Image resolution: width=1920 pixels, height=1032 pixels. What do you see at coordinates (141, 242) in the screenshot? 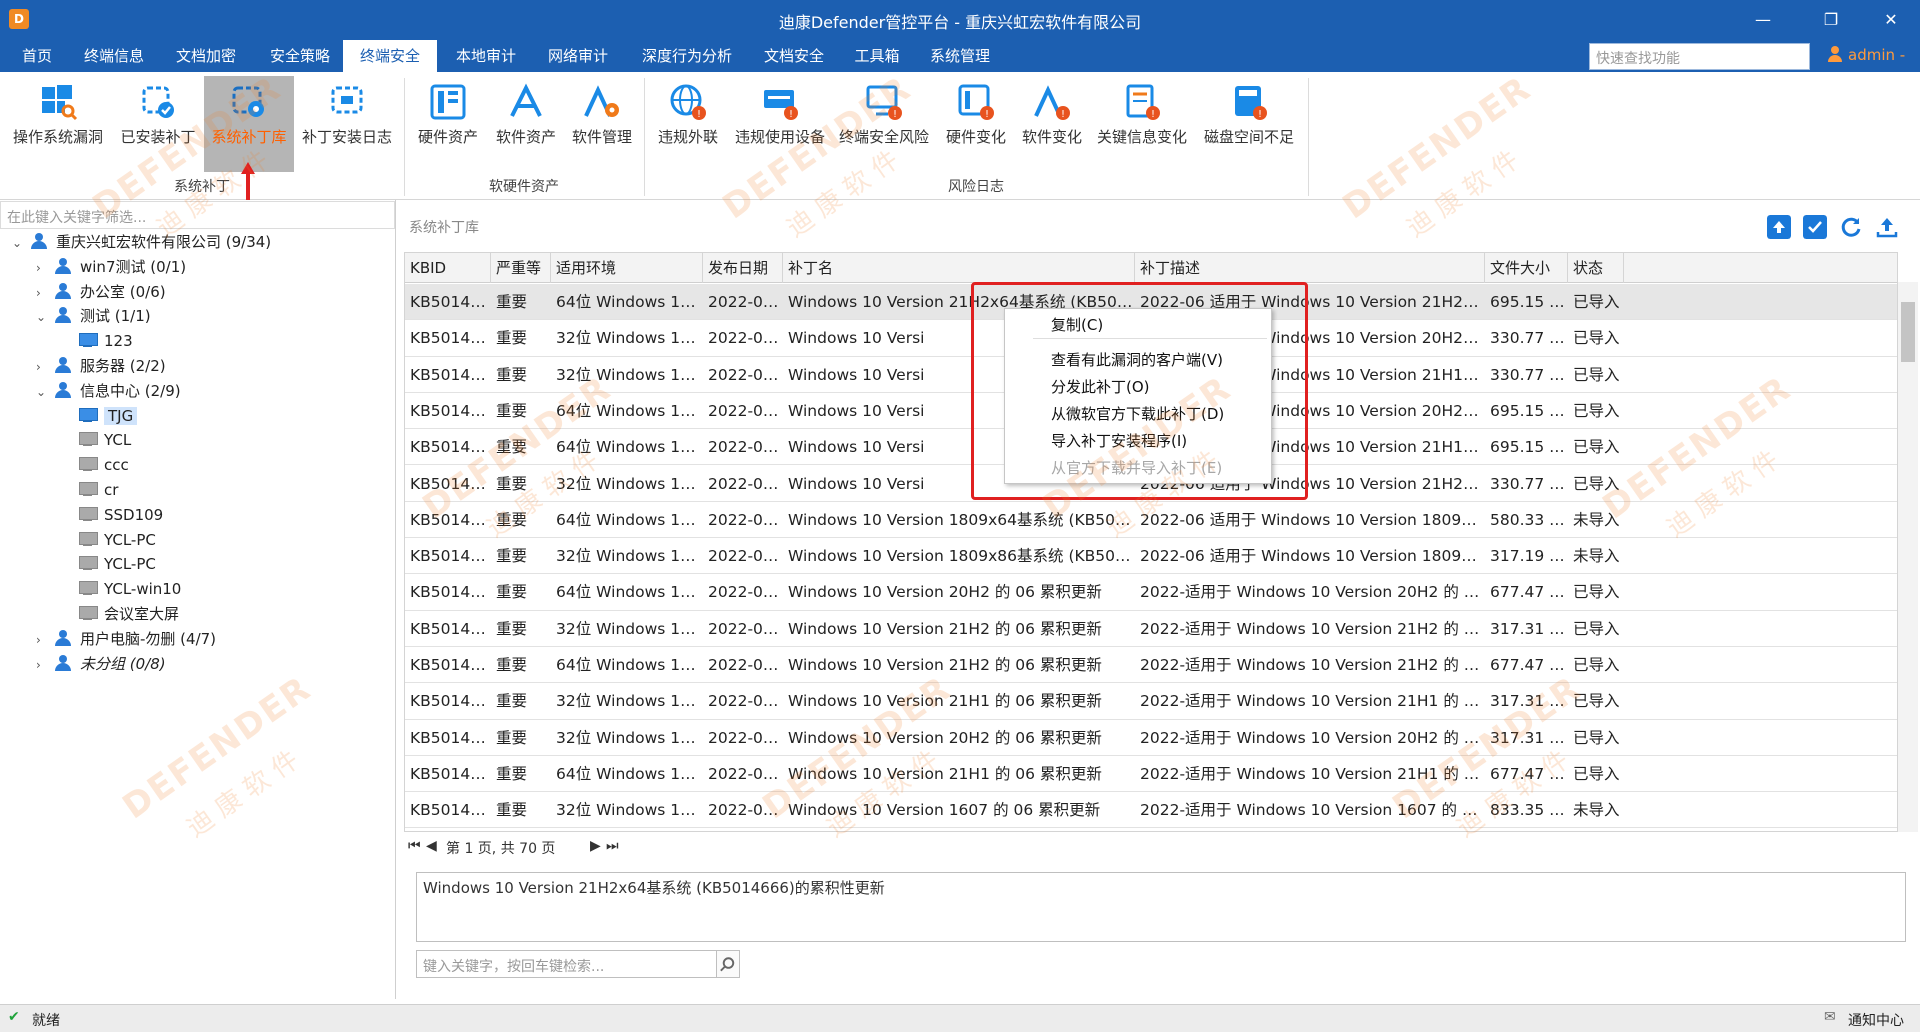
I see `tree-node: ⌄ 重庆兴虹宏软件有限公司 (9/34)` at bounding box center [141, 242].